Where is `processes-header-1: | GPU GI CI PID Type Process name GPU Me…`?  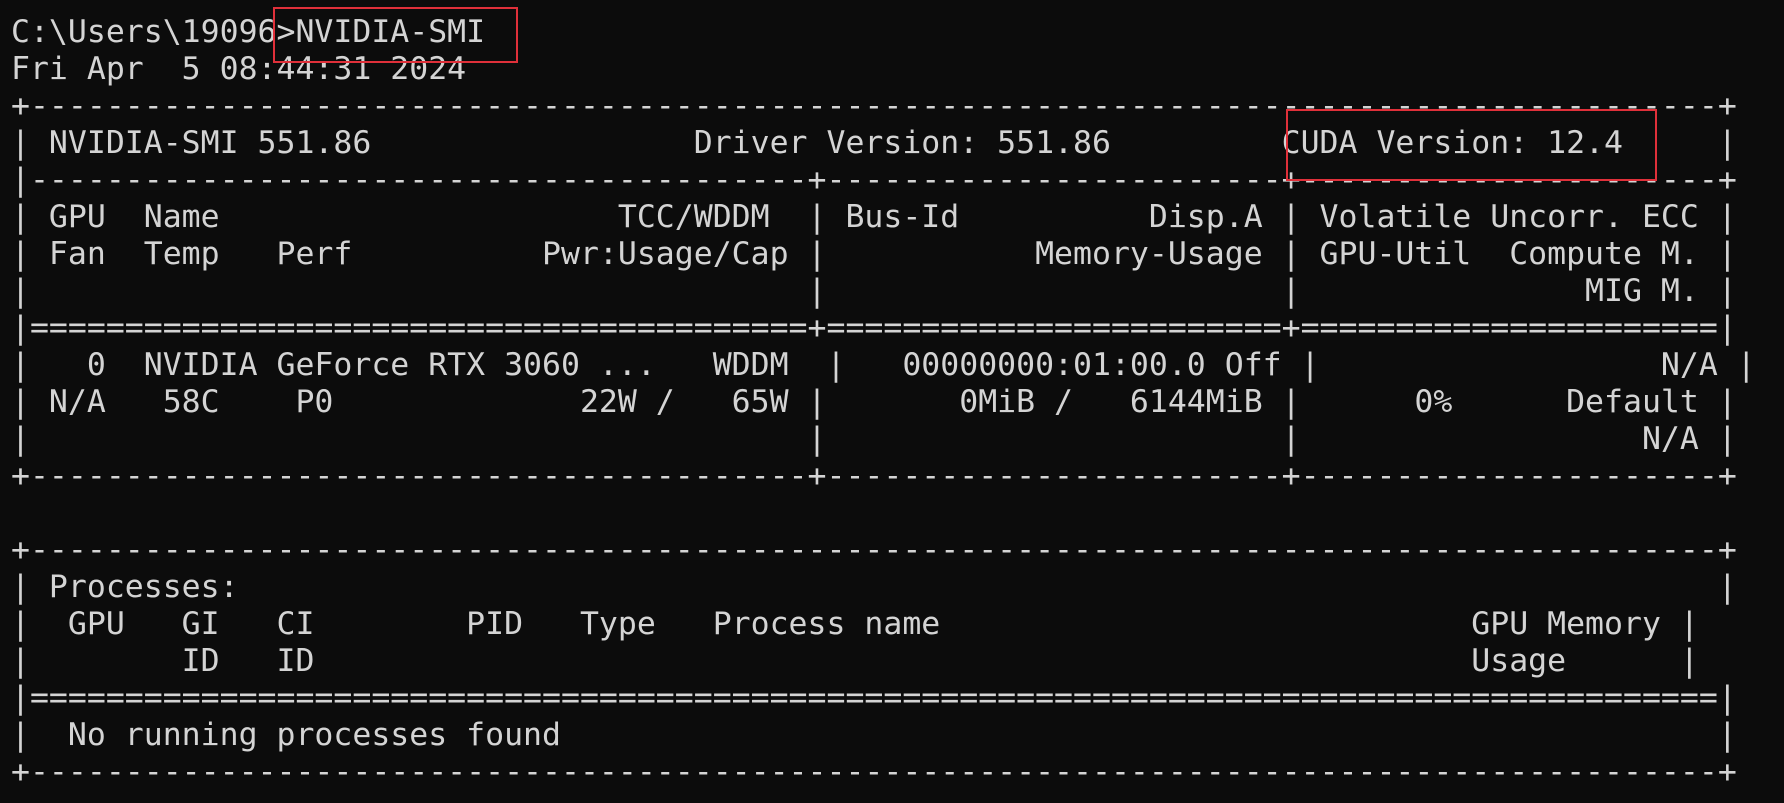
processes-header-1: | GPU GI CI PID Type Process name GPU Me… is located at coordinates (855, 624).